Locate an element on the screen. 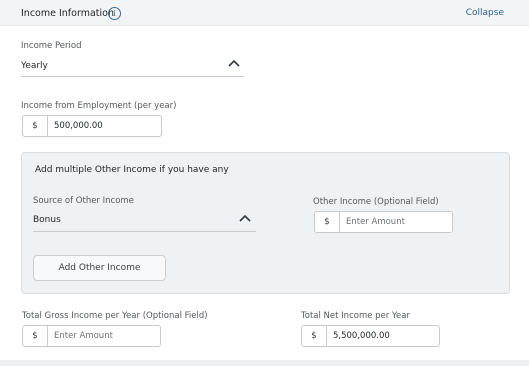 This screenshot has height=366, width=529. other-income-amount-placeholder: Enter Amount is located at coordinates (375, 222).